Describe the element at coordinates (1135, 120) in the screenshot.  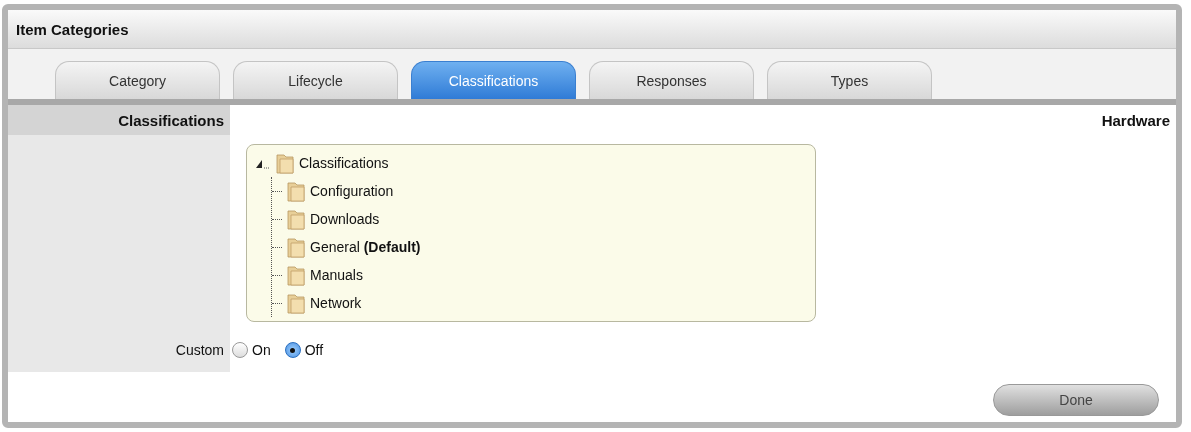
I see `category-name: Hardware` at that location.